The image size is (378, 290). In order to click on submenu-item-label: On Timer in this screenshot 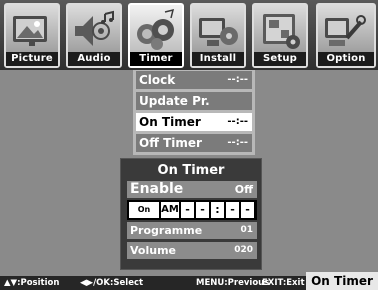, I will do `click(170, 122)`.